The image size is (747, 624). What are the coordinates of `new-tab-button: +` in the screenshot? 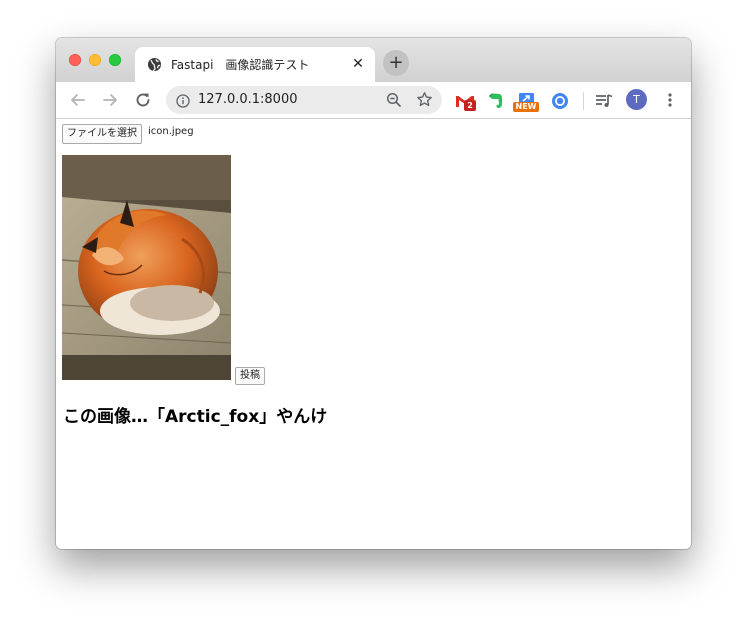 It's located at (396, 63).